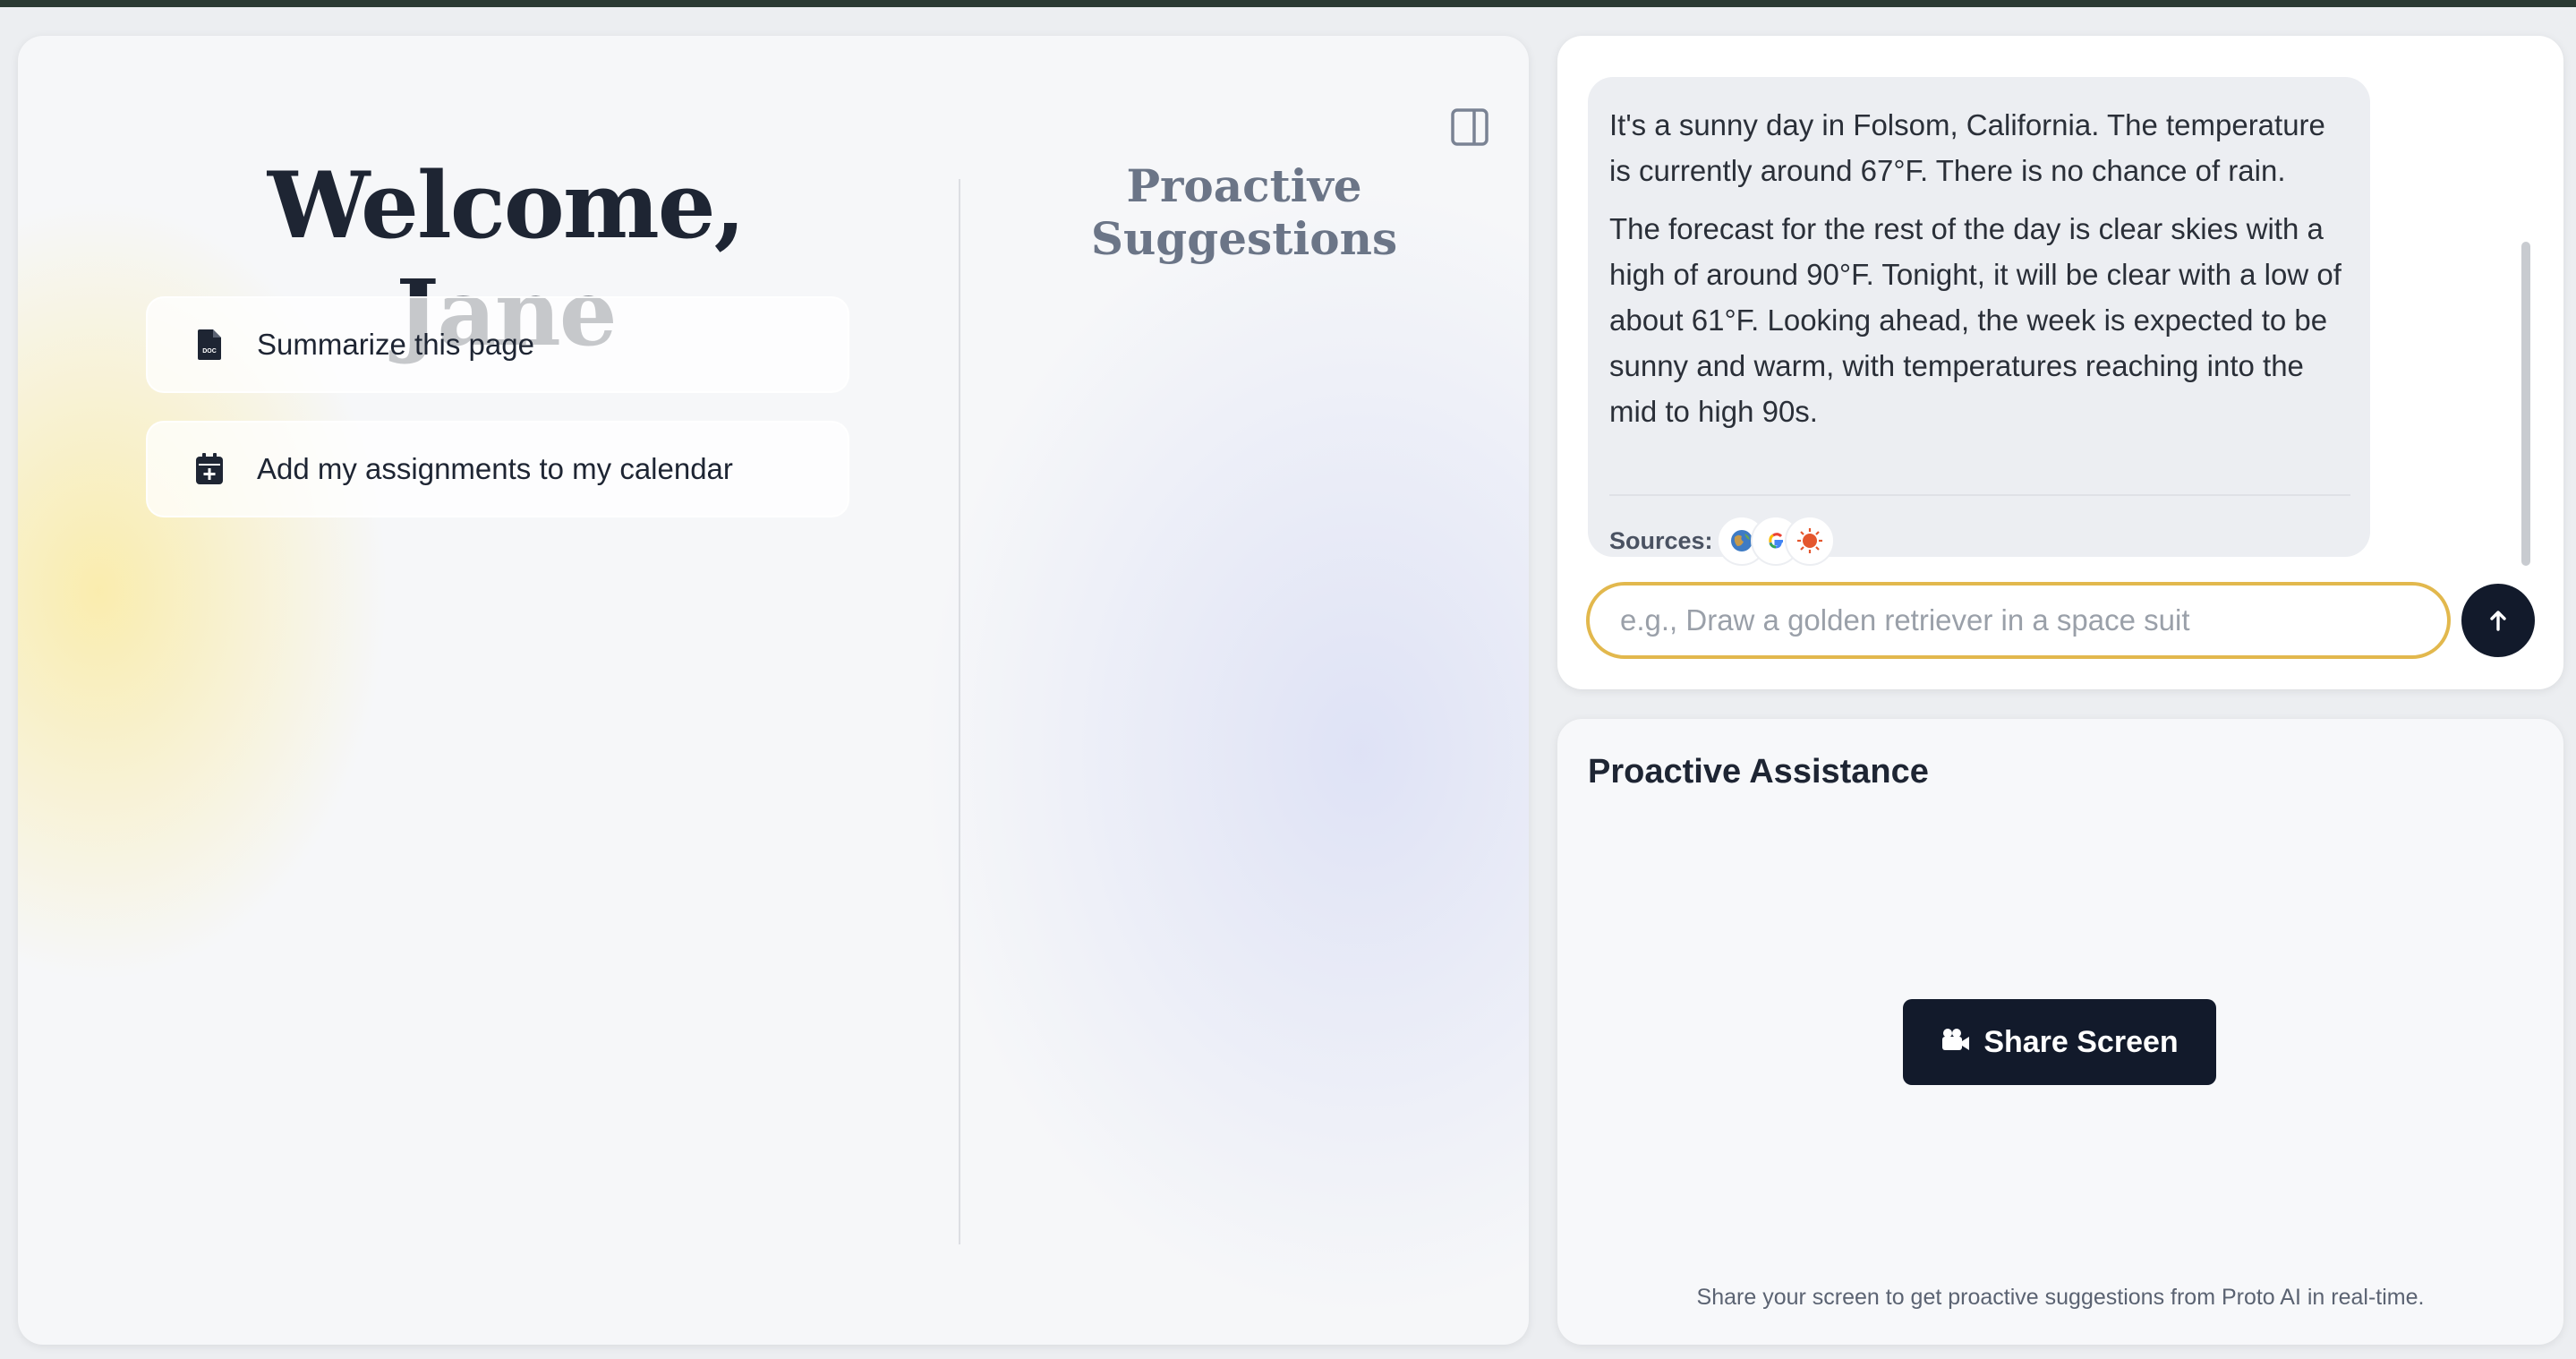 Image resolution: width=2576 pixels, height=1359 pixels. Describe the element at coordinates (1469, 127) in the screenshot. I see `sidebar-toggle-icon` at that location.